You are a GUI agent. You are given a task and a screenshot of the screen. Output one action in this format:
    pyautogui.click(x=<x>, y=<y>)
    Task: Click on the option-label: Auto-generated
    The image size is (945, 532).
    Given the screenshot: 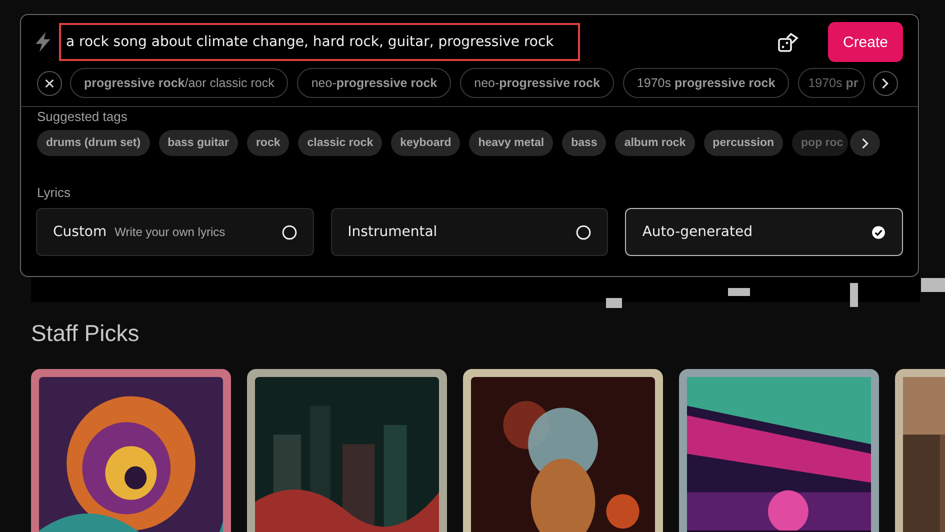 What is the action you would take?
    pyautogui.click(x=697, y=232)
    